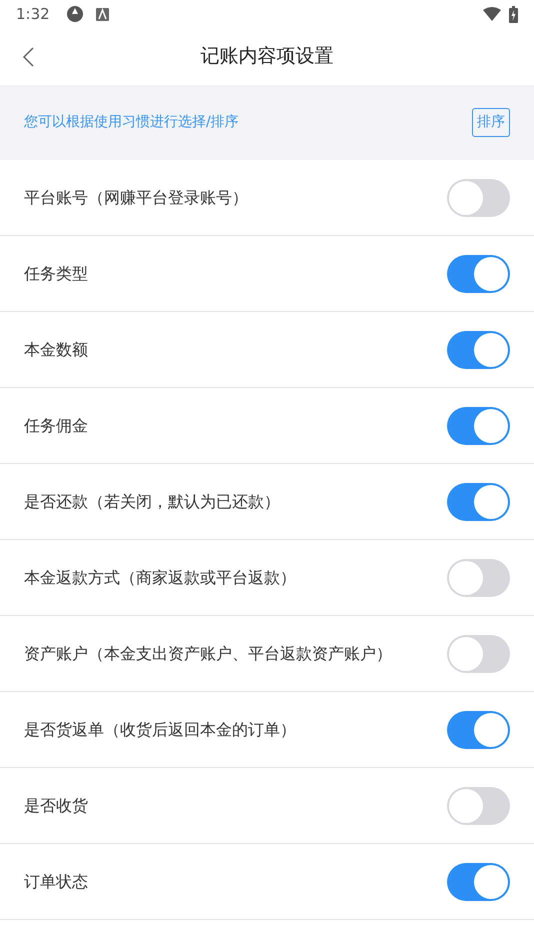 The height and width of the screenshot is (950, 534). Describe the element at coordinates (136, 197) in the screenshot. I see `setting-label: 平台账号（网赚平台登录账号）` at that location.